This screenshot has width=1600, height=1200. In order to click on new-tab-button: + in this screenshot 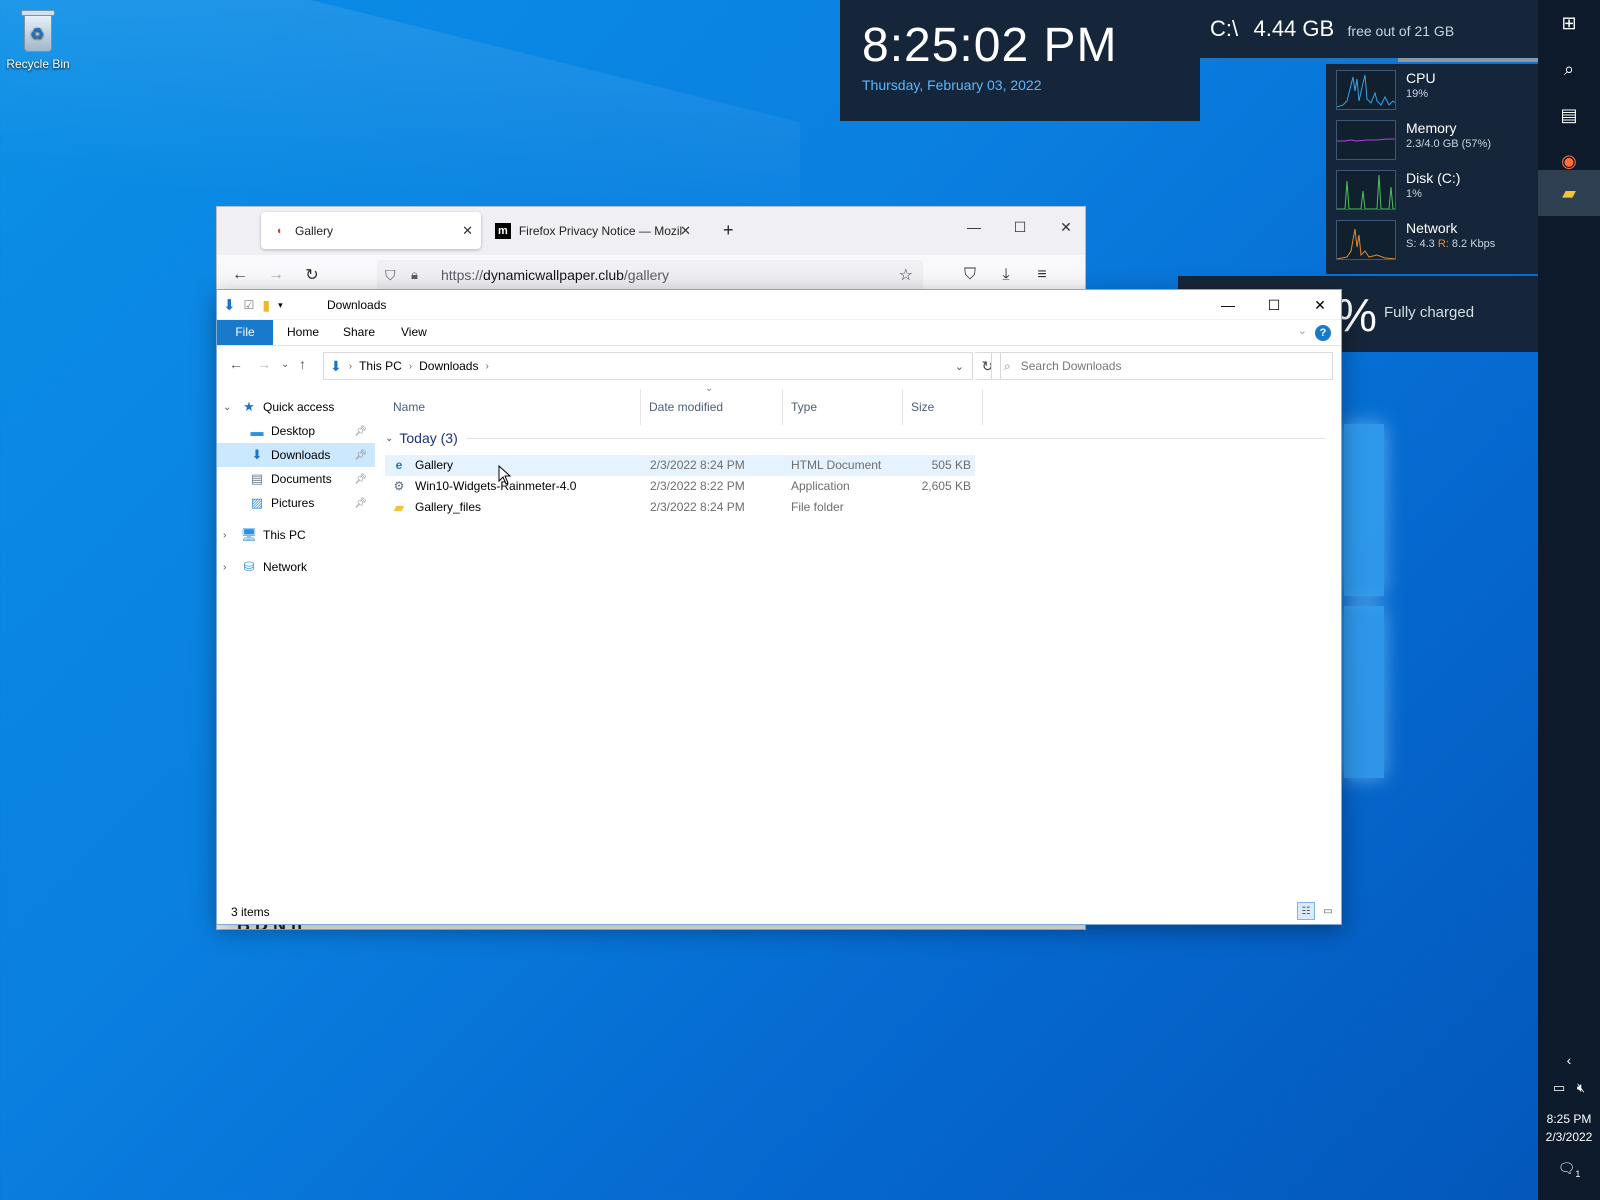, I will do `click(728, 230)`.